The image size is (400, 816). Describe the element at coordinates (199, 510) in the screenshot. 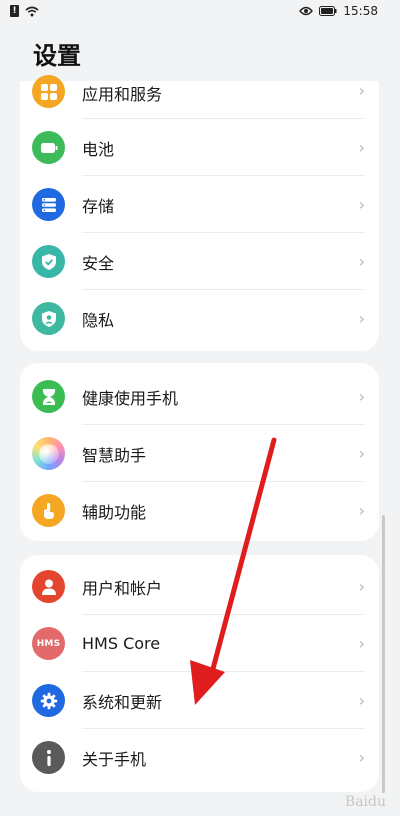

I see `row-accessibility: 辅助功能 ›` at that location.